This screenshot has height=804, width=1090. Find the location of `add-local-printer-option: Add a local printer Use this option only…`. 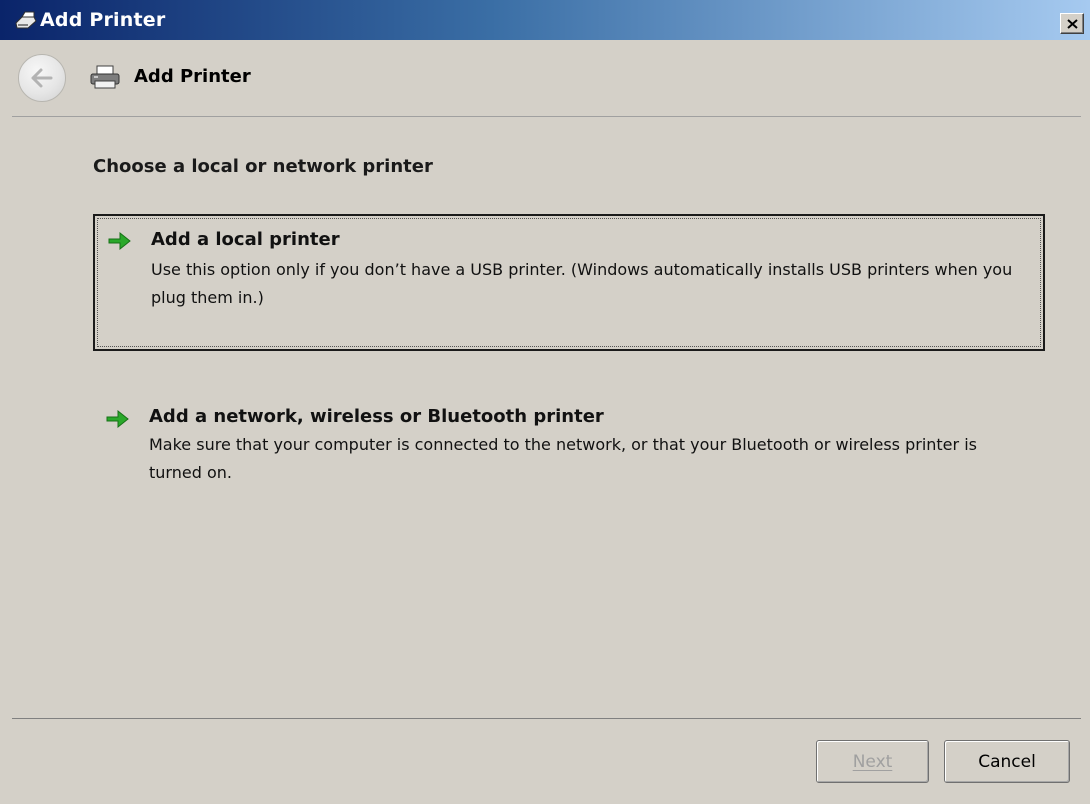

add-local-printer-option: Add a local printer Use this option only… is located at coordinates (569, 282).